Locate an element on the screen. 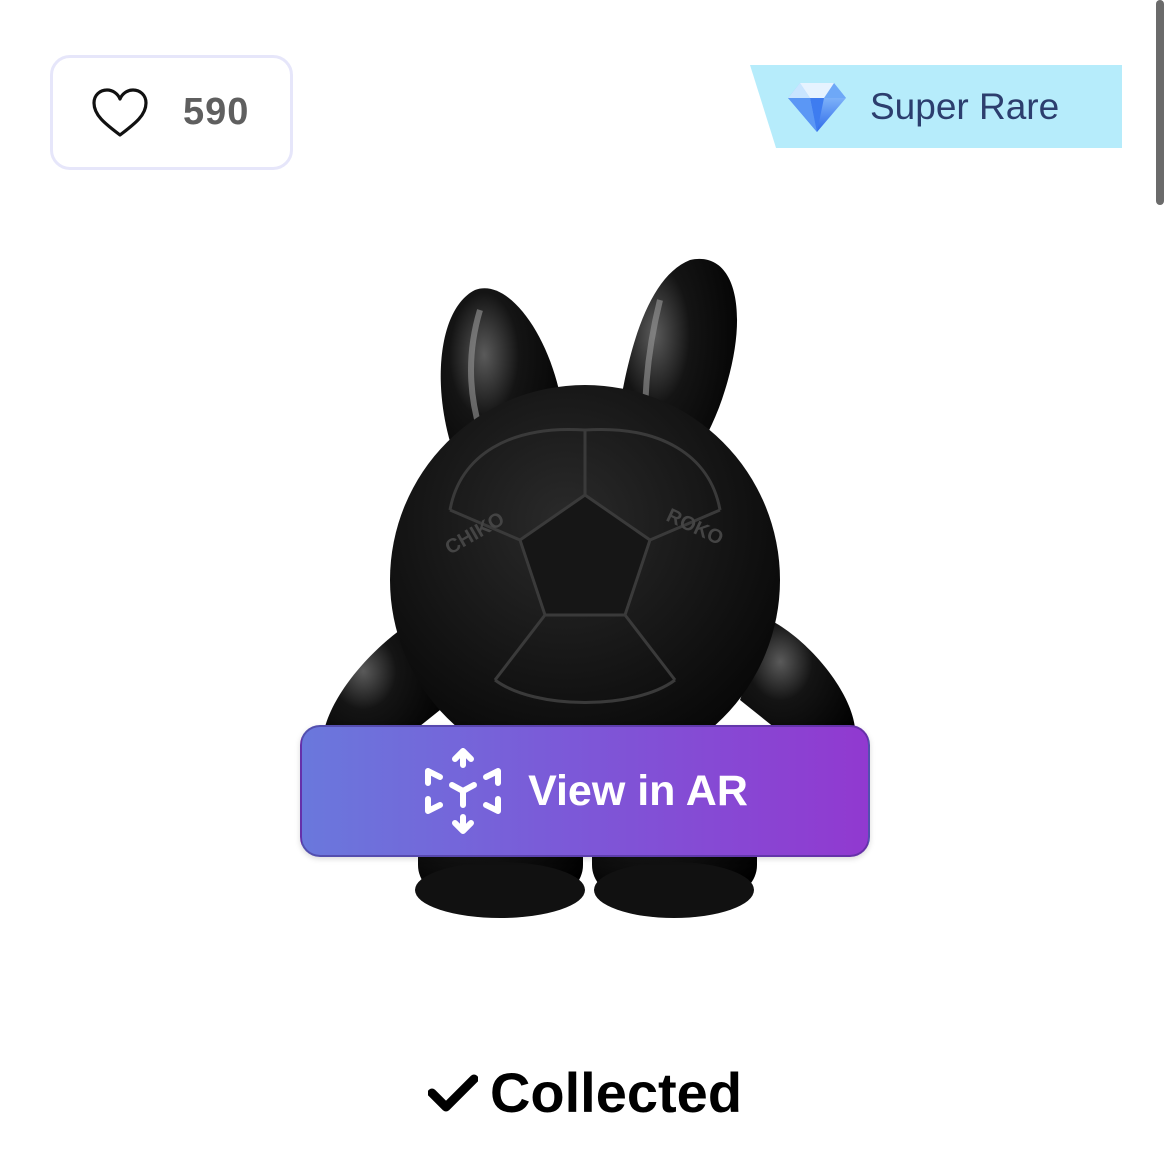  rarity-badge: Super Rare is located at coordinates (936, 106).